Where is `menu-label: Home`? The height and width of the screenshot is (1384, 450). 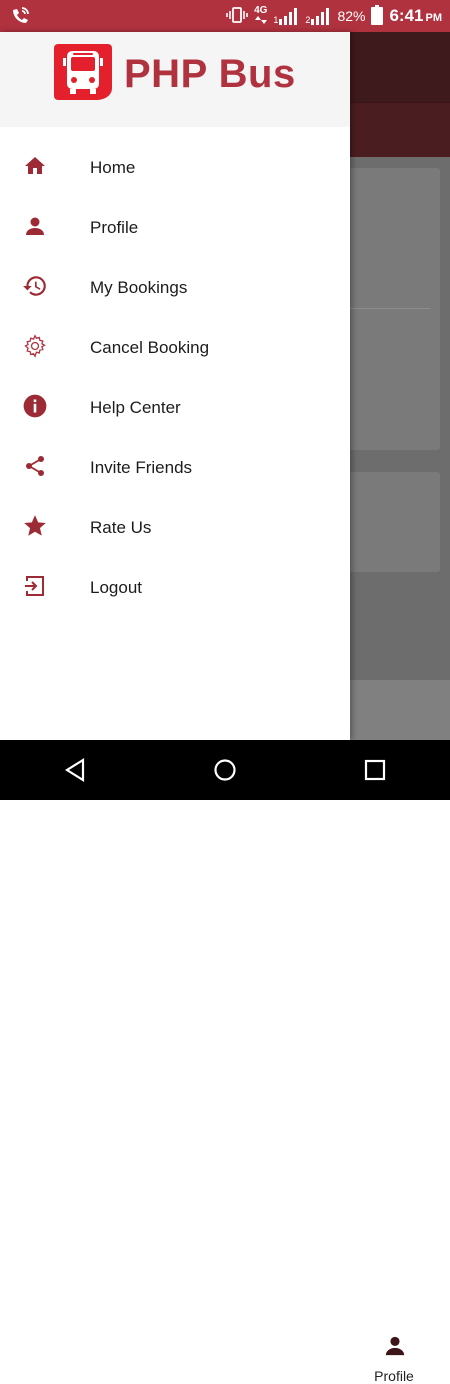
menu-label: Home is located at coordinates (113, 167).